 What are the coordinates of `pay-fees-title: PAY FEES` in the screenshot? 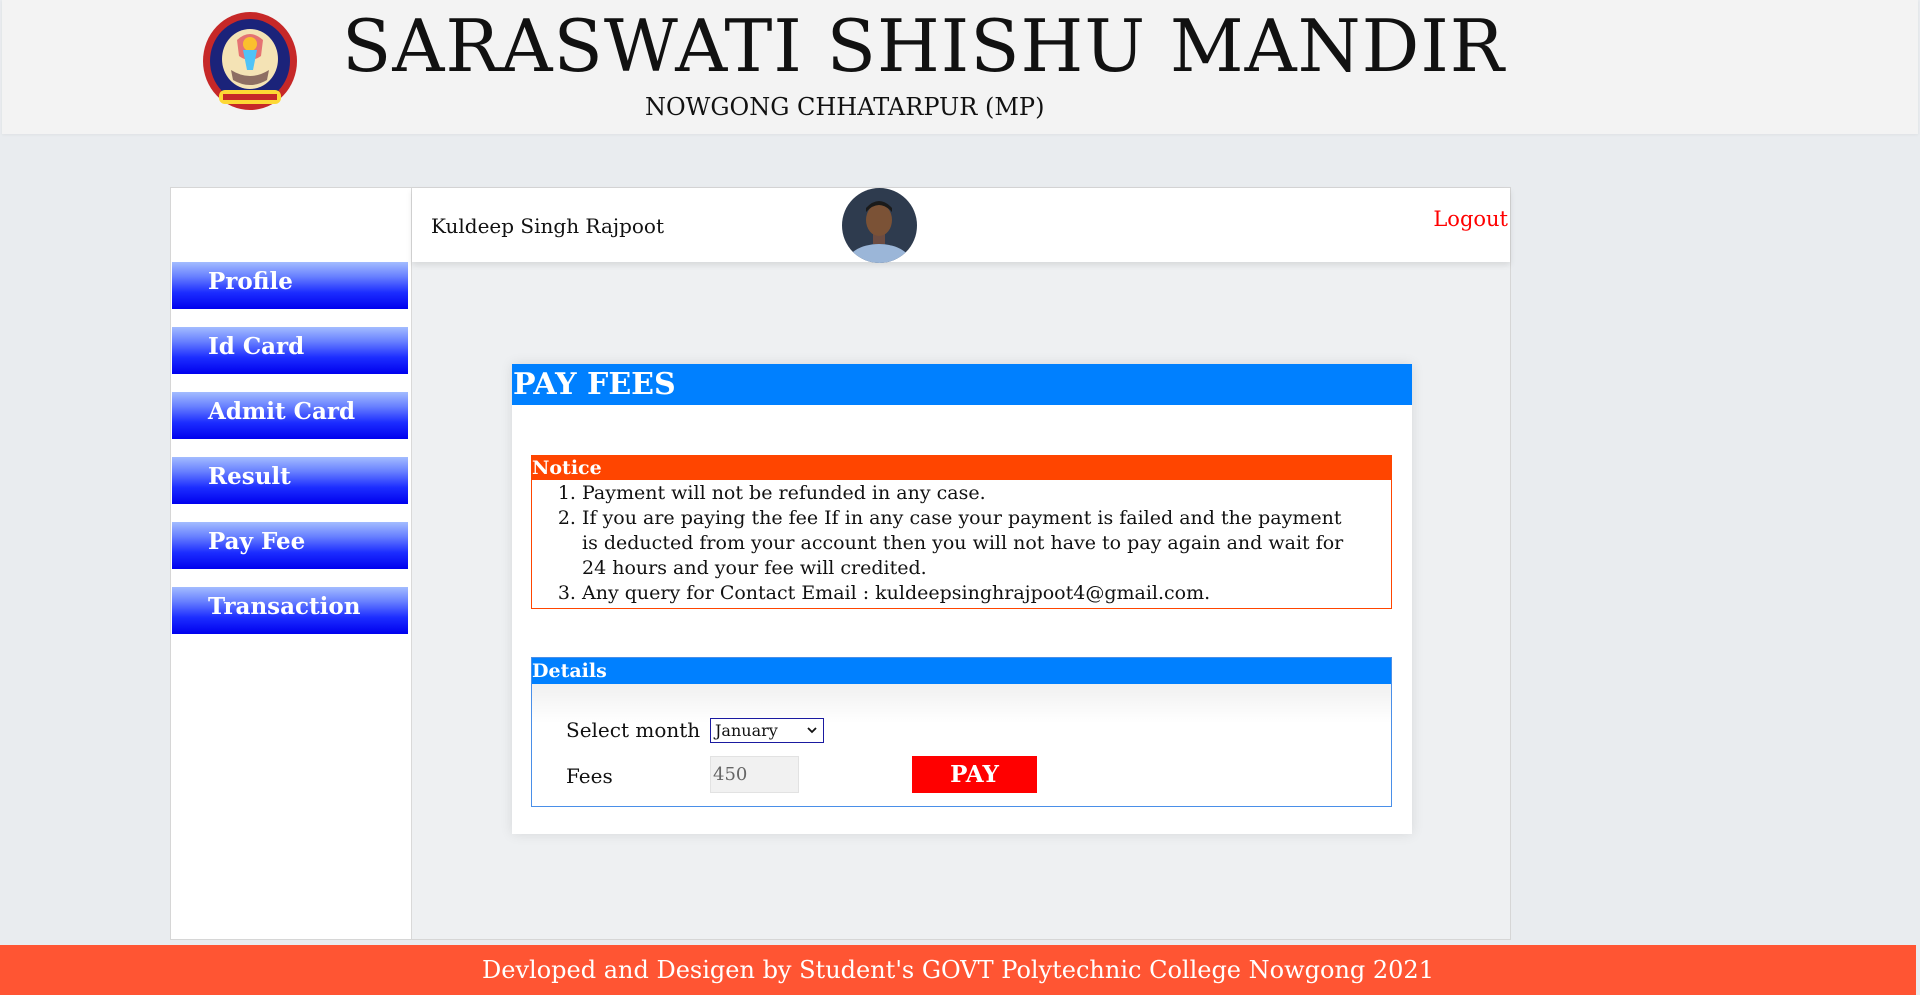 It's located at (962, 384).